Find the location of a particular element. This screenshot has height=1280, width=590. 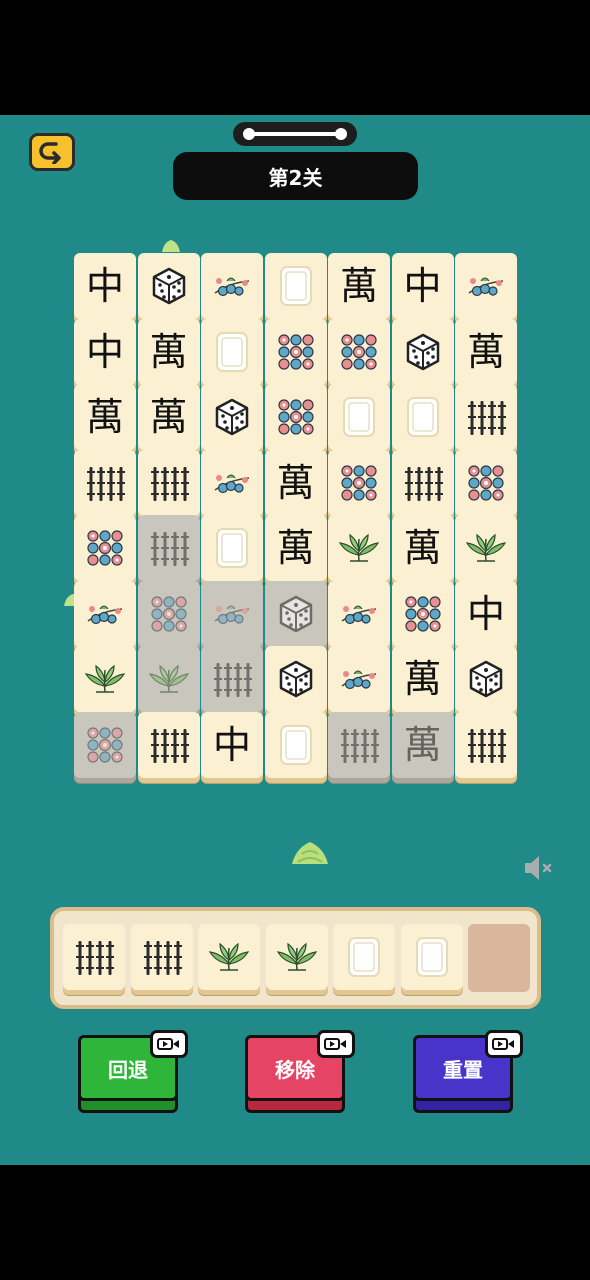

reset-button: 重置 is located at coordinates (468, 1071).